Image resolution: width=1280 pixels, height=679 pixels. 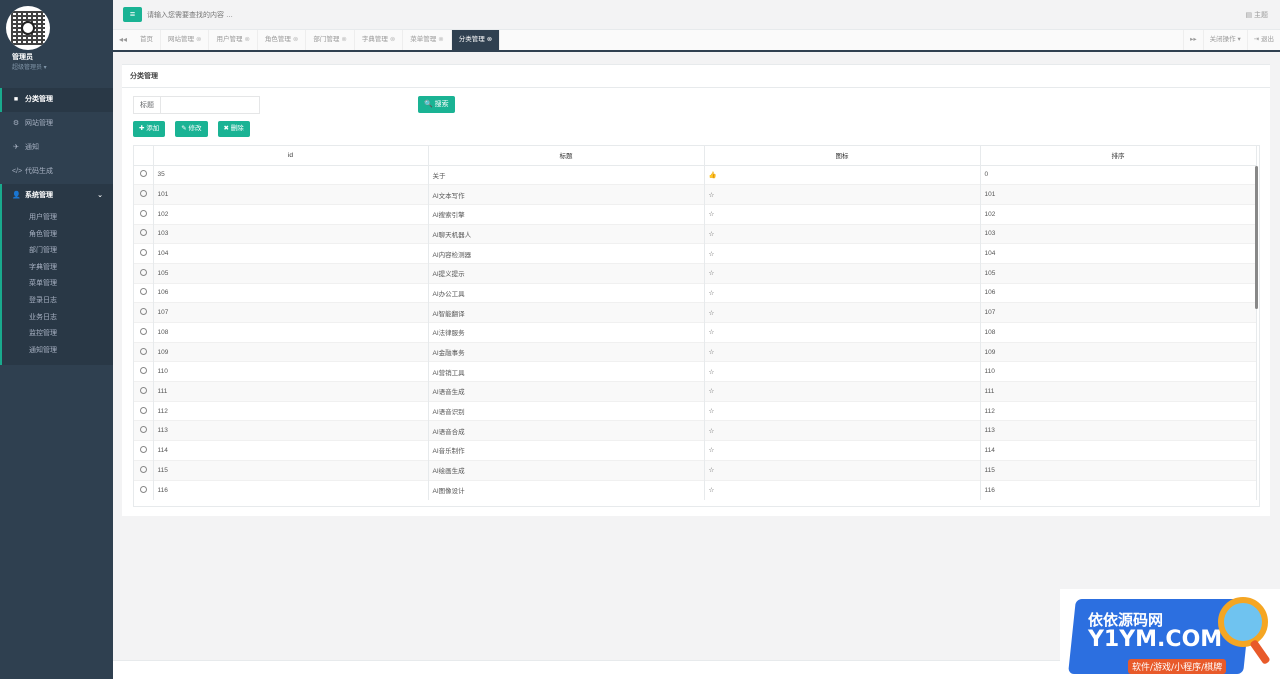 I want to click on edit-button: ✎ 修改, so click(x=191, y=129).